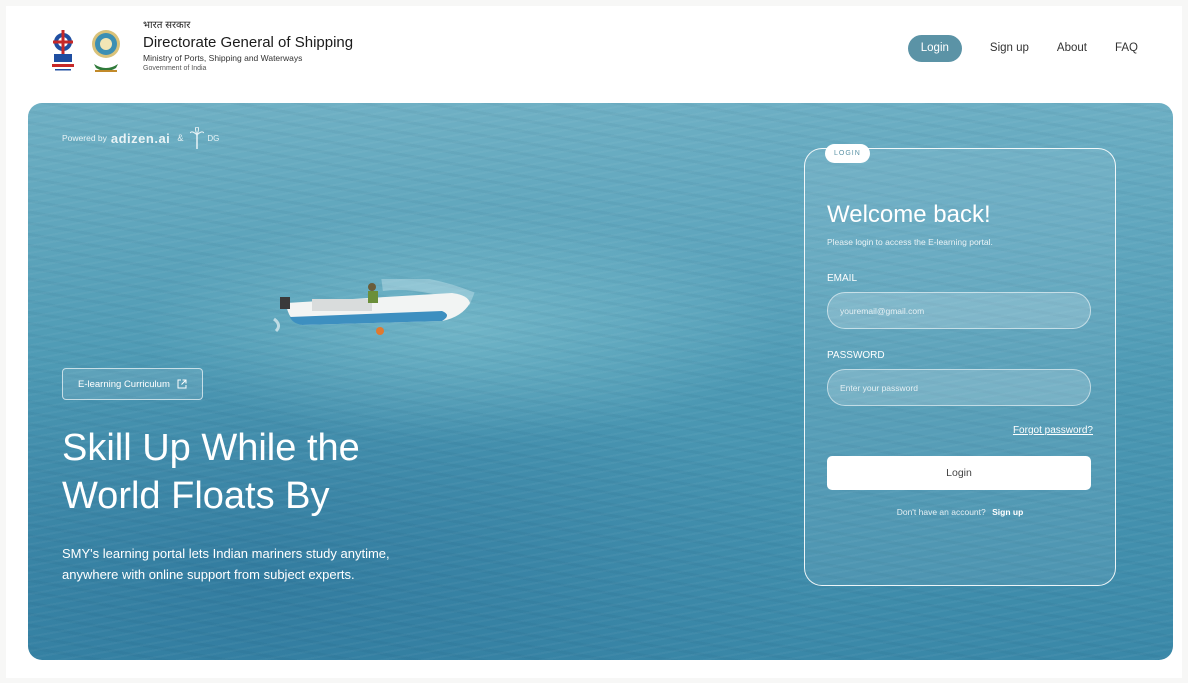 This screenshot has height=683, width=1188. What do you see at coordinates (374, 307) in the screenshot?
I see `boat-illustration` at bounding box center [374, 307].